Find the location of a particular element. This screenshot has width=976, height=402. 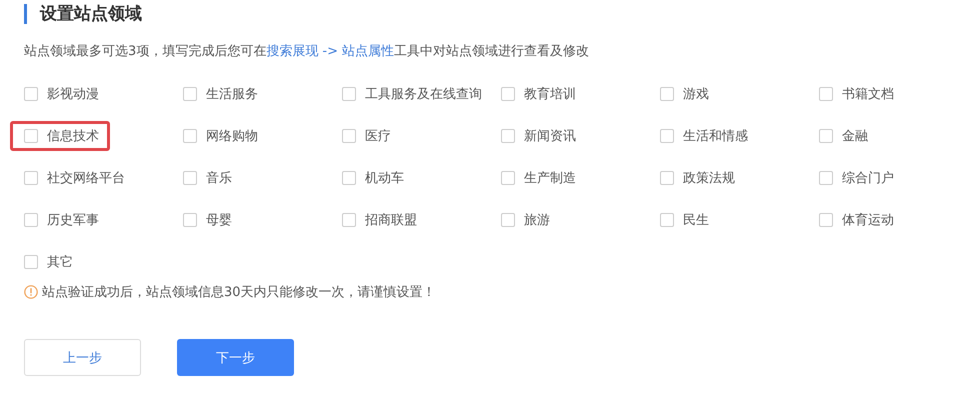

notice-text: 站点验证成功后，站点领域信息30天内只能修改一次，请谨慎设置！ is located at coordinates (239, 292).